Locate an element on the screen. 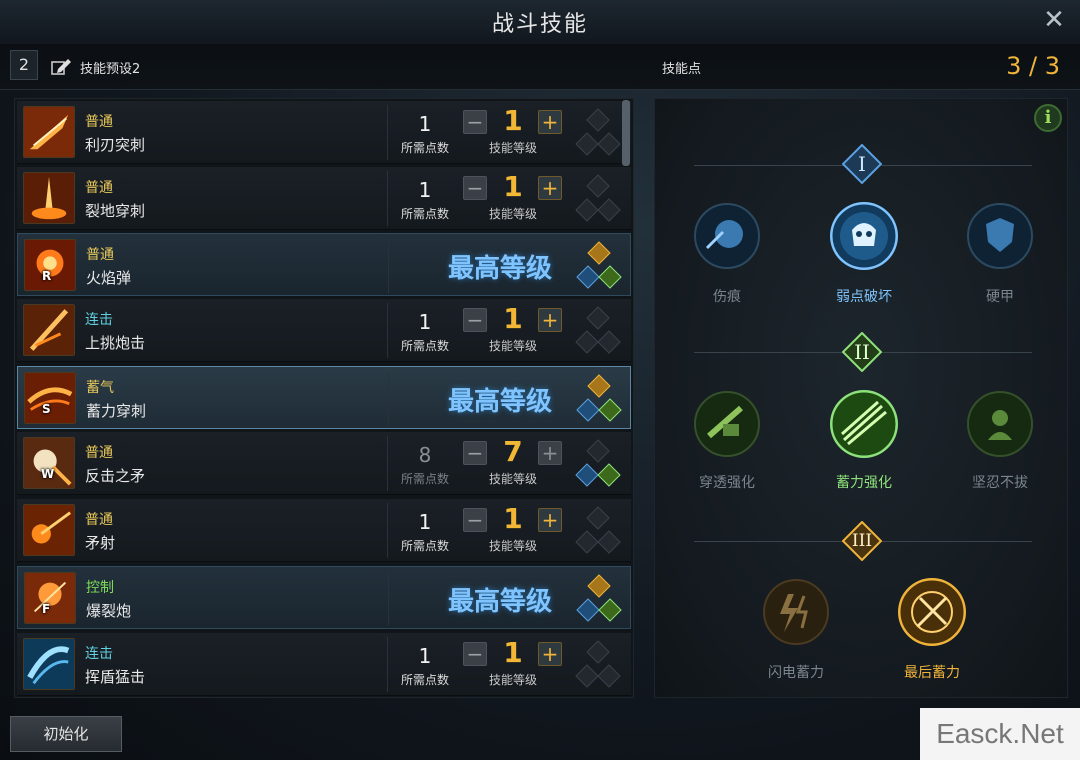 This screenshot has height=760, width=1080. counter-spear-icon is located at coordinates (49, 463).